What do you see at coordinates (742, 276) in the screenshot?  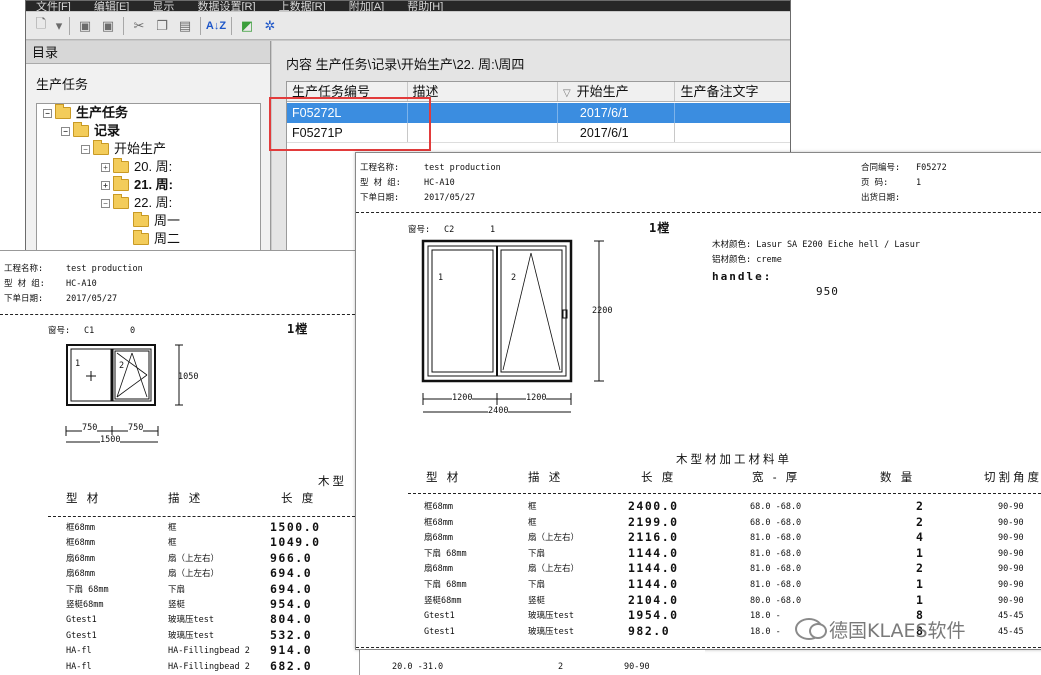 I see `handle-label: handle:` at bounding box center [742, 276].